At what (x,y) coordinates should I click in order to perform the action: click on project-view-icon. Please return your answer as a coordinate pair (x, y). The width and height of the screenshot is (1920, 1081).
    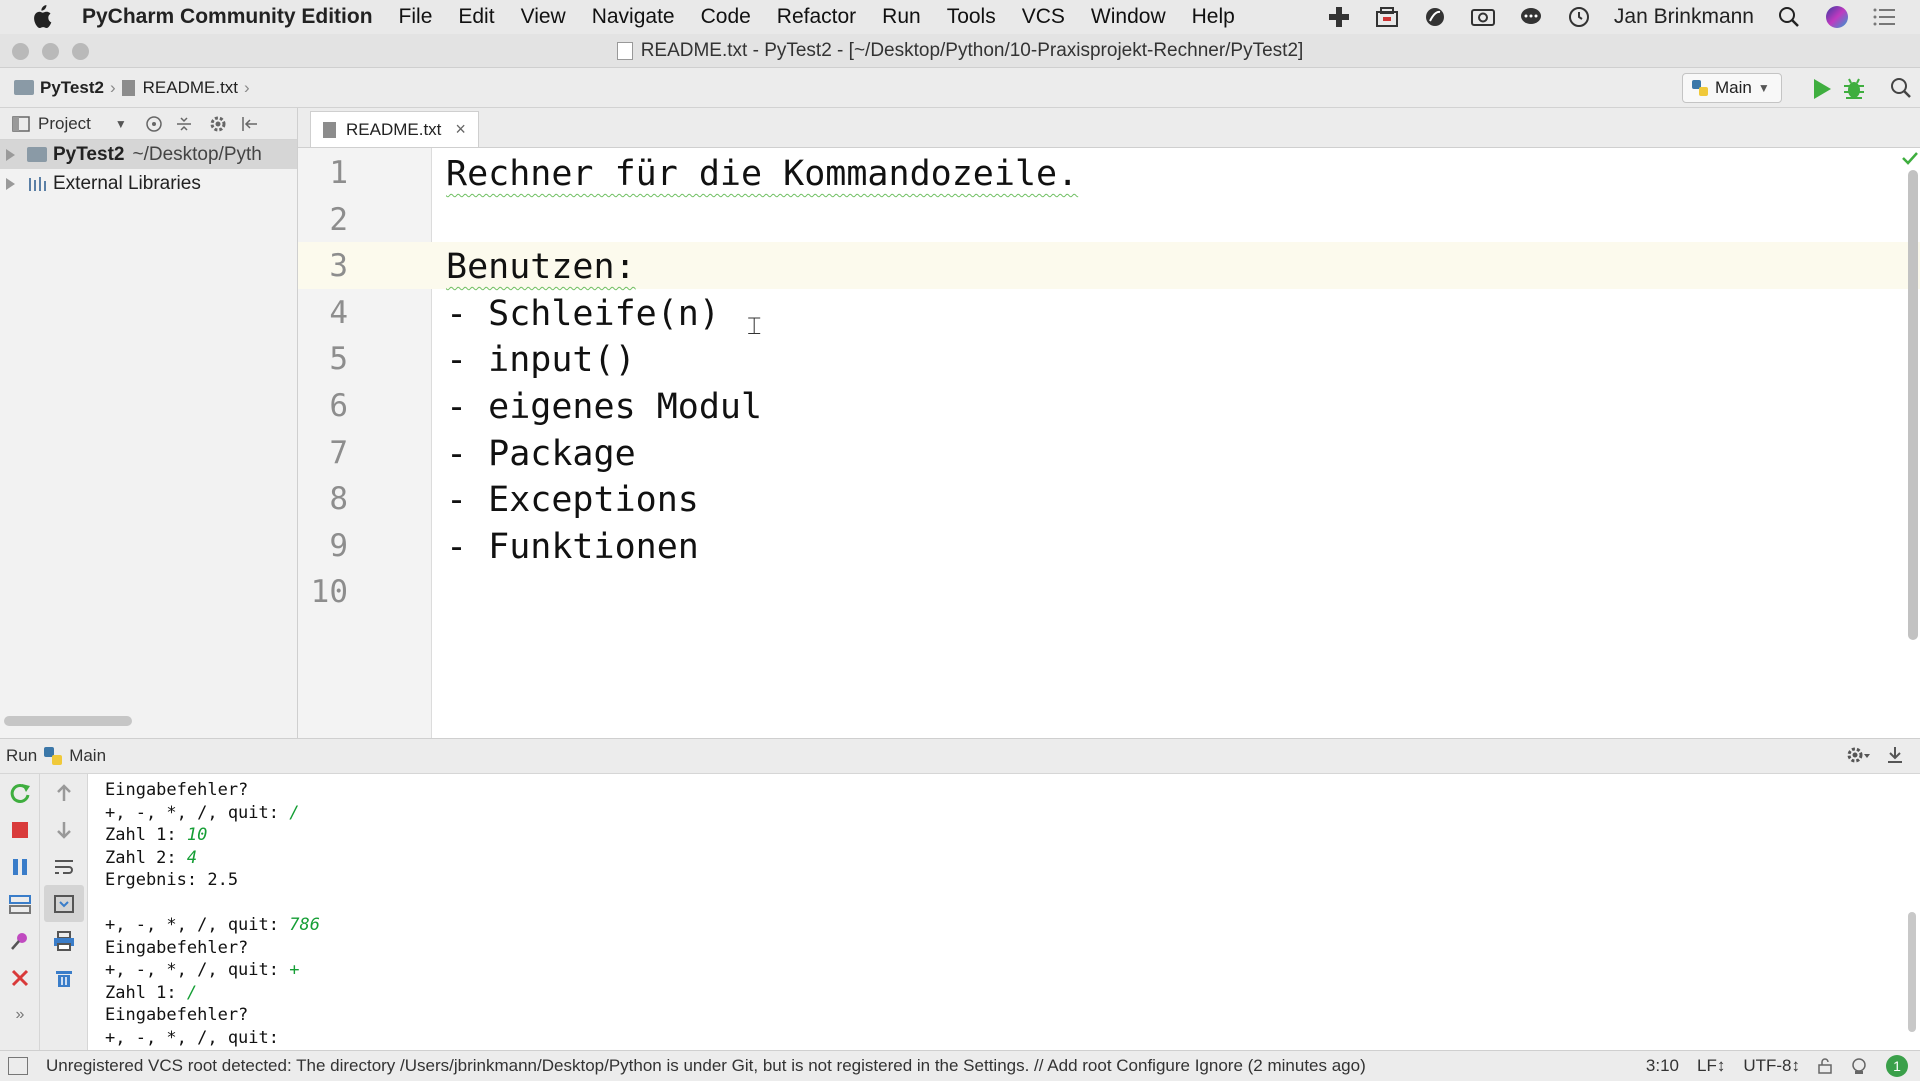
    Looking at the image, I should click on (21, 123).